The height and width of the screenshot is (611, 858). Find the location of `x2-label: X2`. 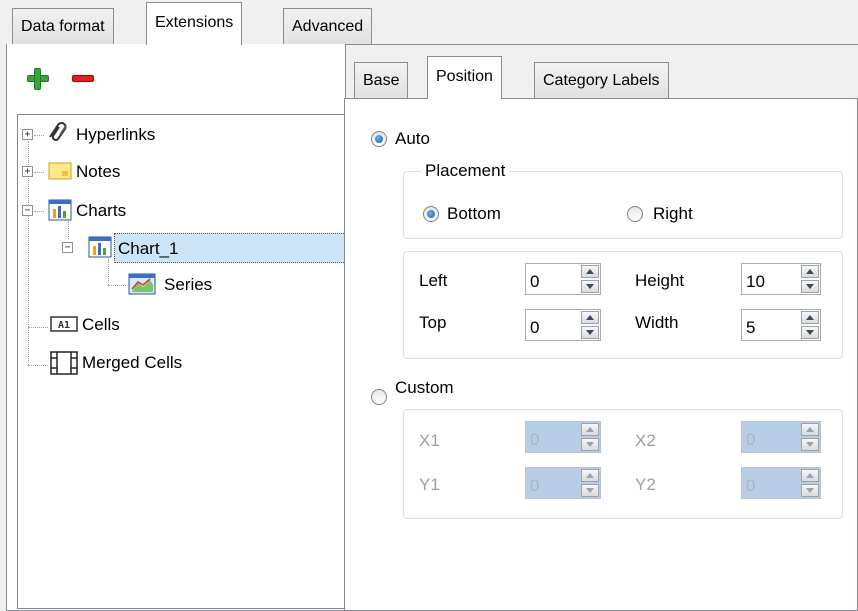

x2-label: X2 is located at coordinates (645, 440).